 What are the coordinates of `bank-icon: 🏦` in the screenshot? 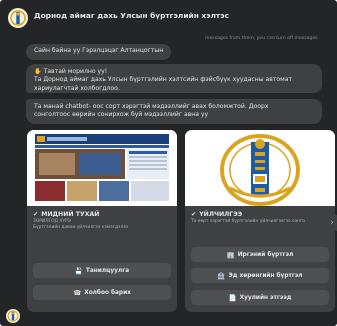 It's located at (221, 275).